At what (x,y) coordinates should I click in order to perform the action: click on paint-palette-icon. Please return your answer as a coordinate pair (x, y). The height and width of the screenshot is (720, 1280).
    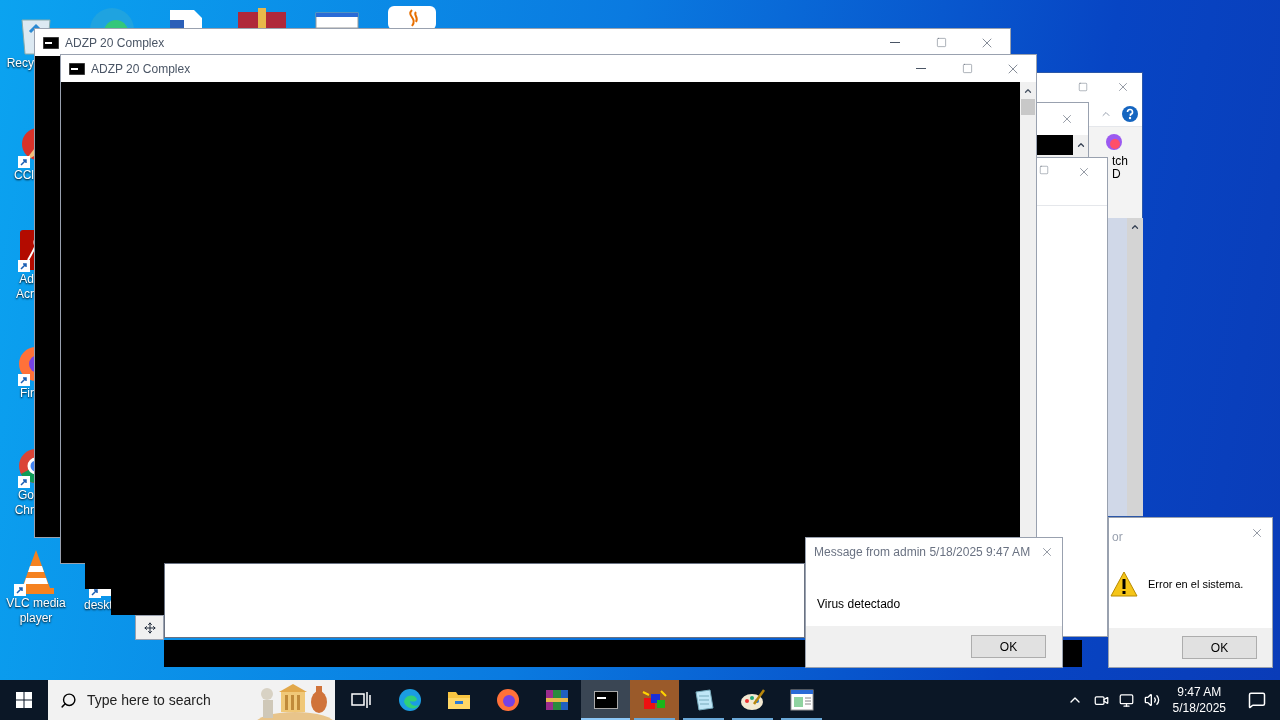
    Looking at the image, I should click on (752, 700).